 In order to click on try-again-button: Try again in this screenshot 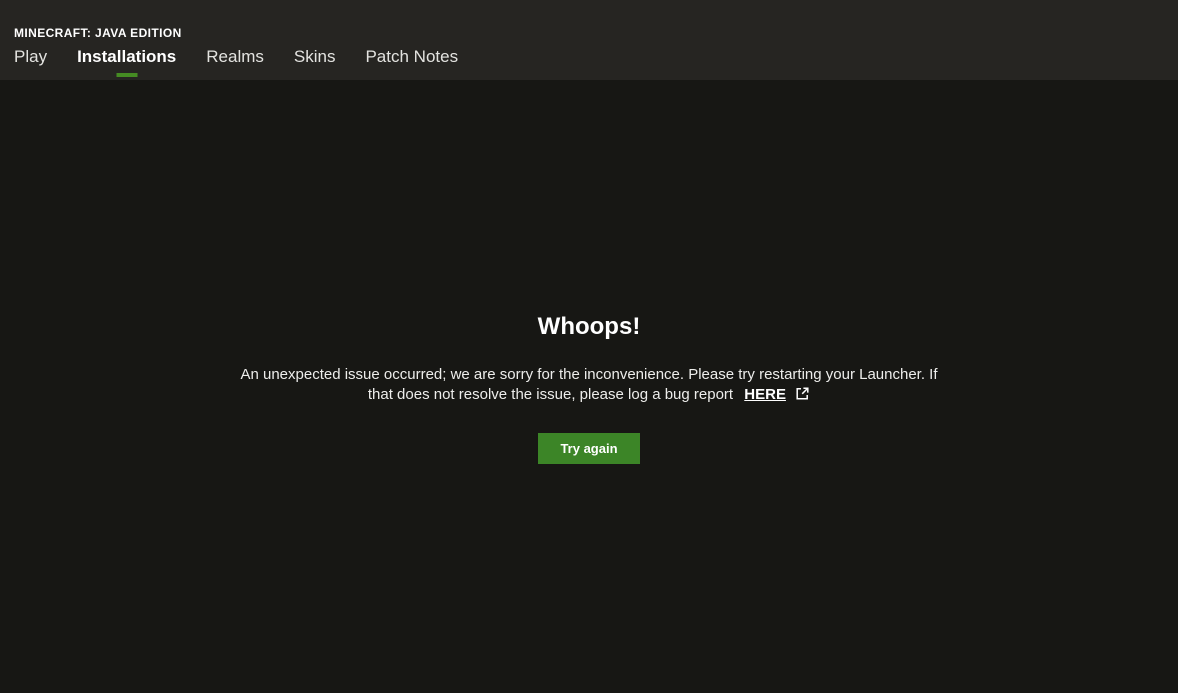, I will do `click(589, 448)`.